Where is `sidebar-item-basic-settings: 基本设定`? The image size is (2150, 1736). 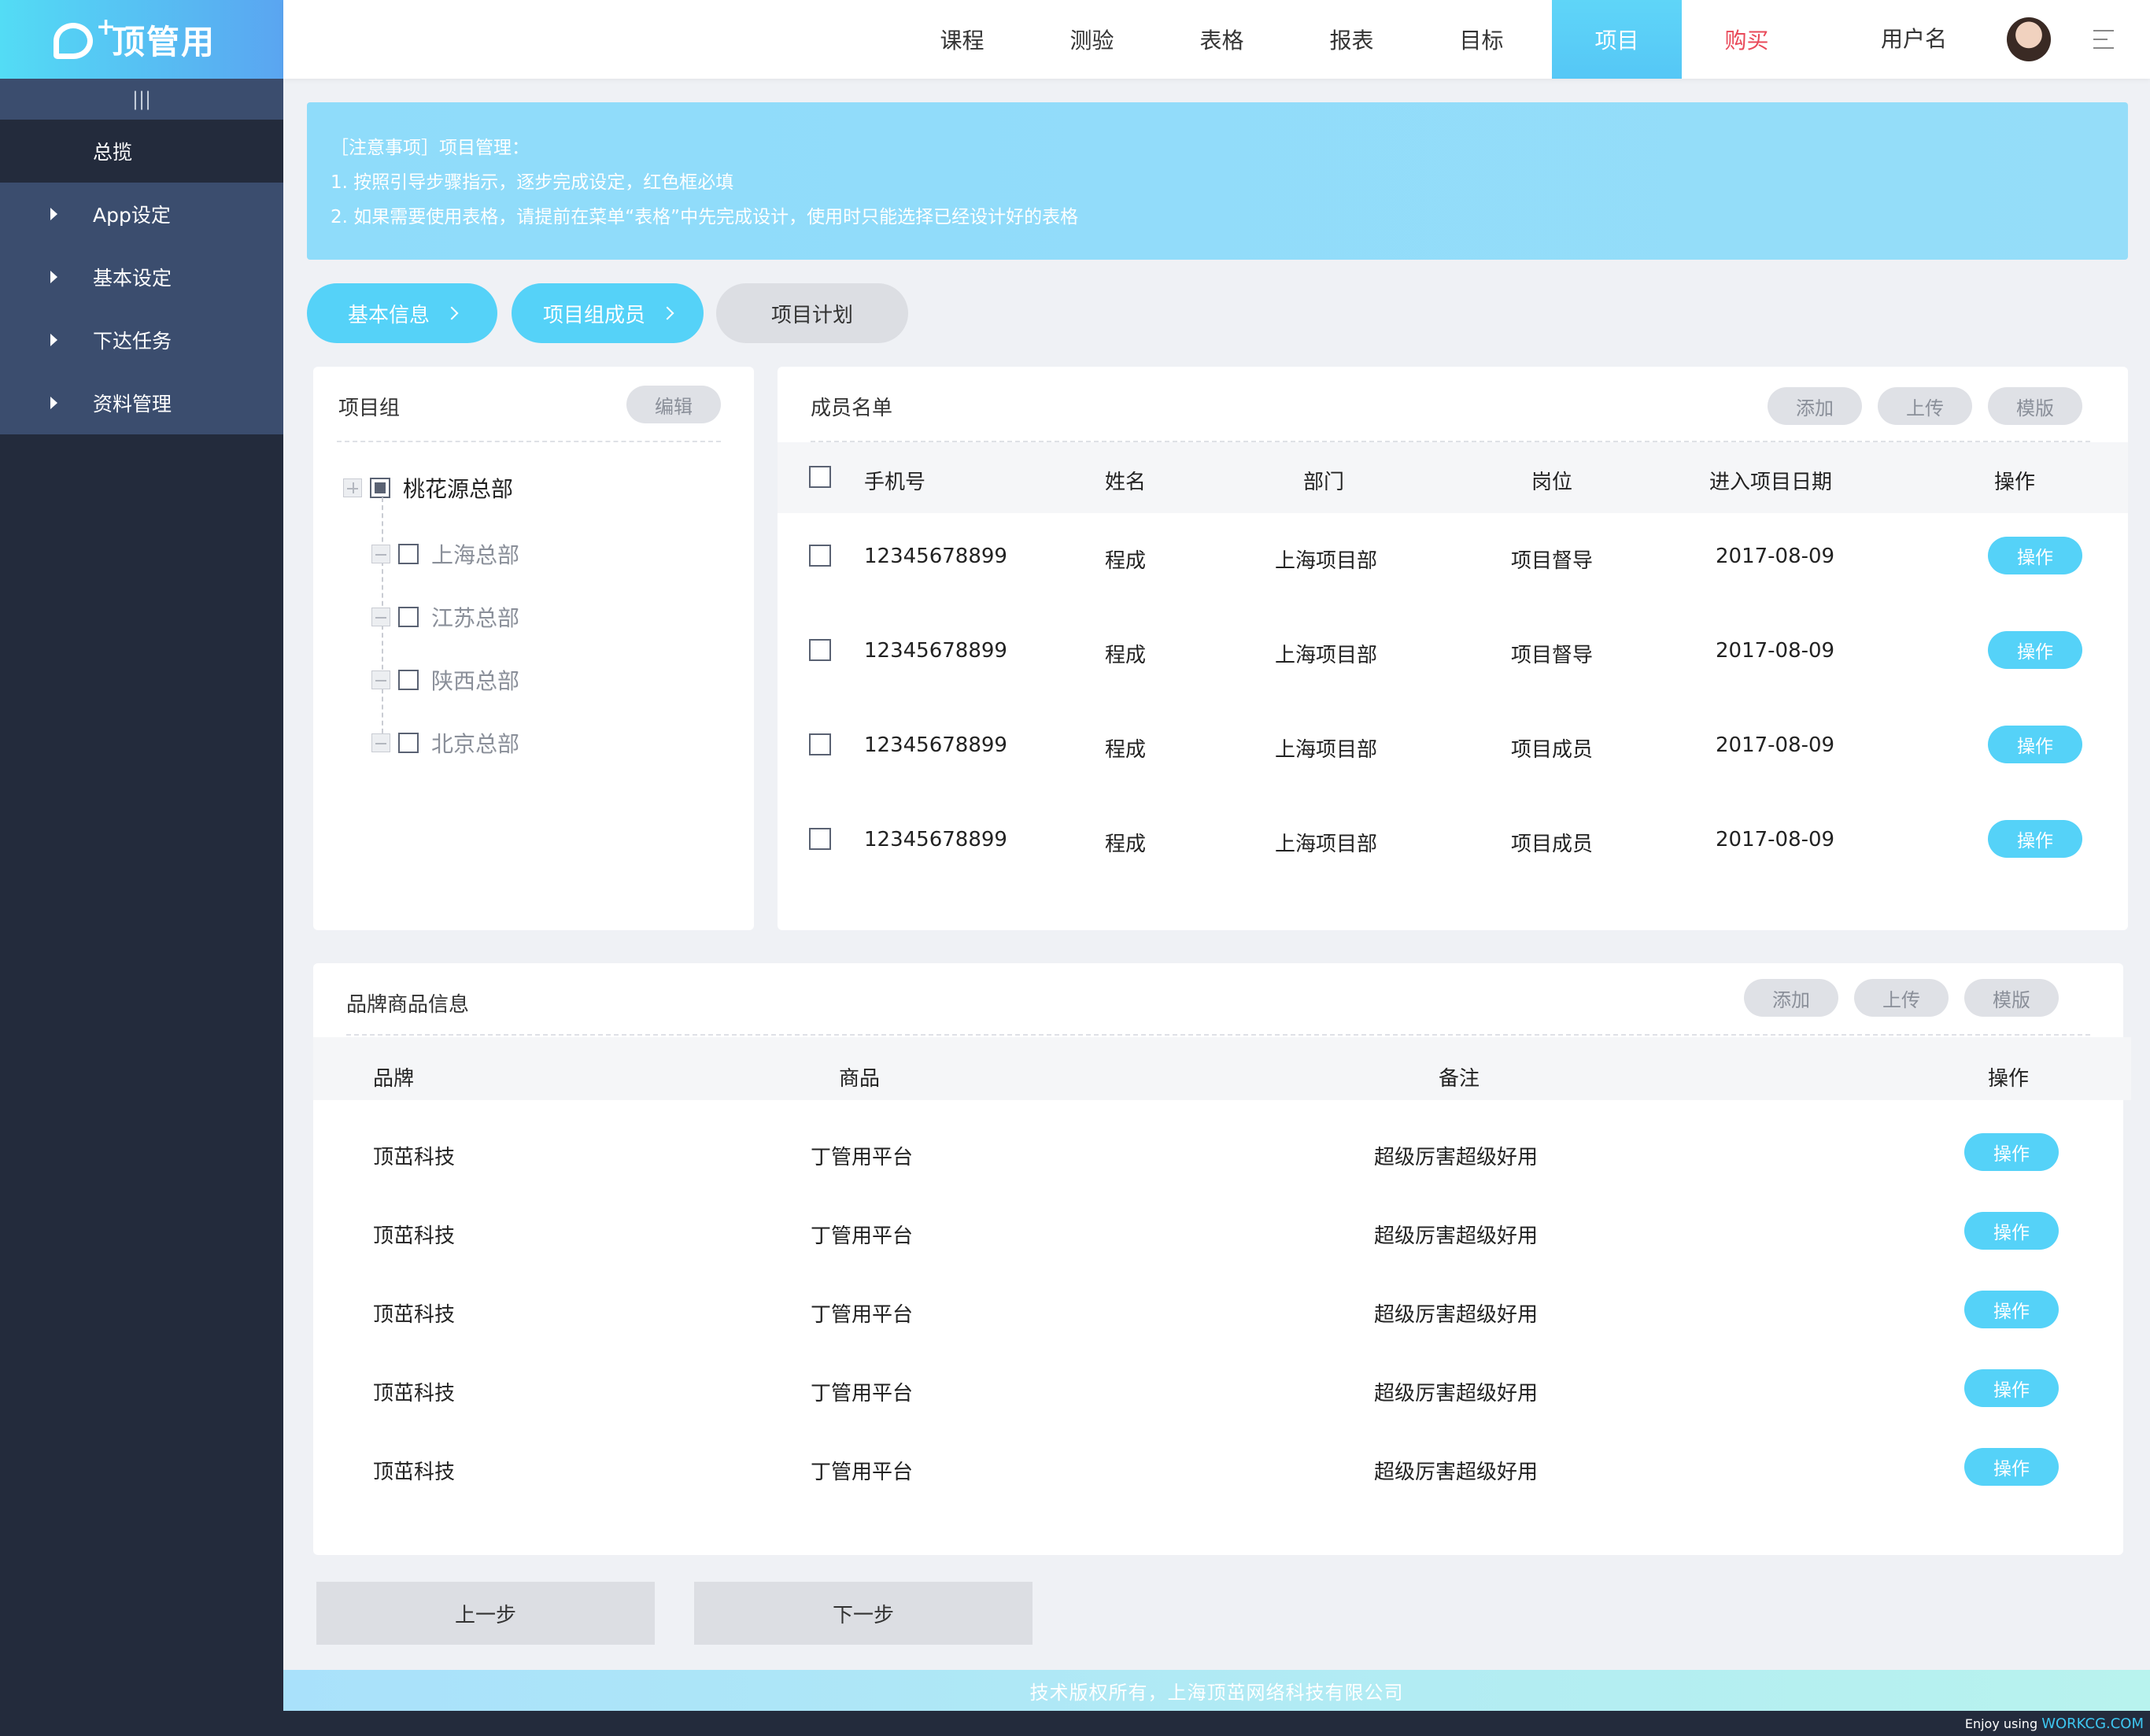
sidebar-item-basic-settings: 基本设定 is located at coordinates (141, 277).